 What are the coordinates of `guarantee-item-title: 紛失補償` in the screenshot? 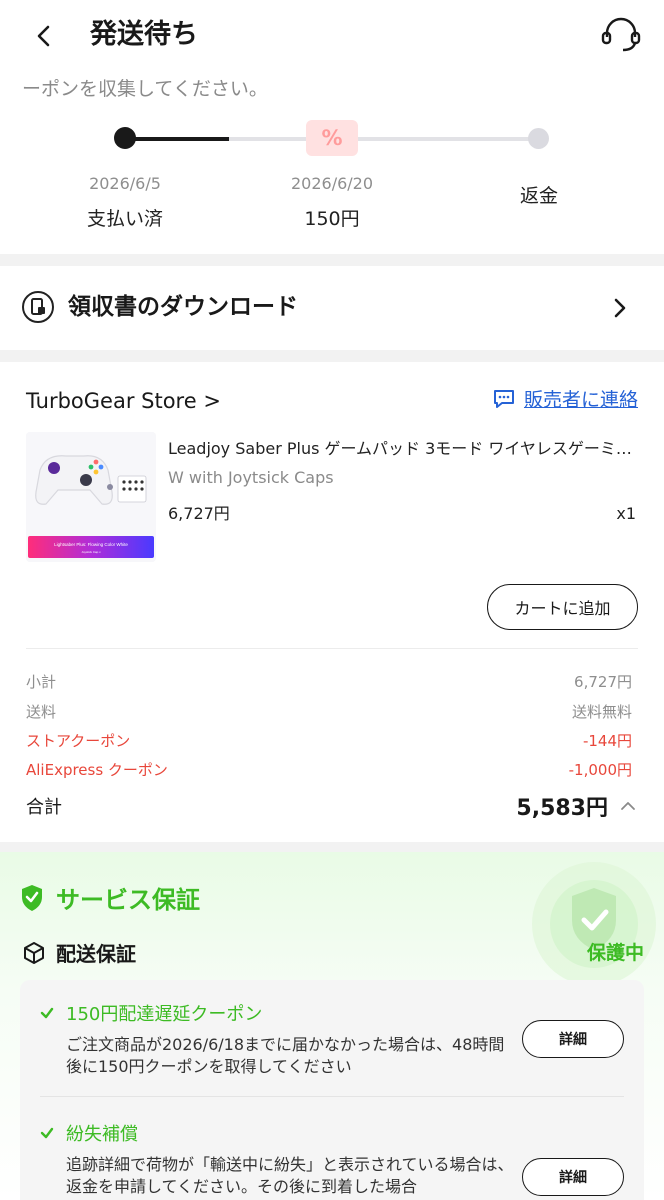 It's located at (89, 1133).